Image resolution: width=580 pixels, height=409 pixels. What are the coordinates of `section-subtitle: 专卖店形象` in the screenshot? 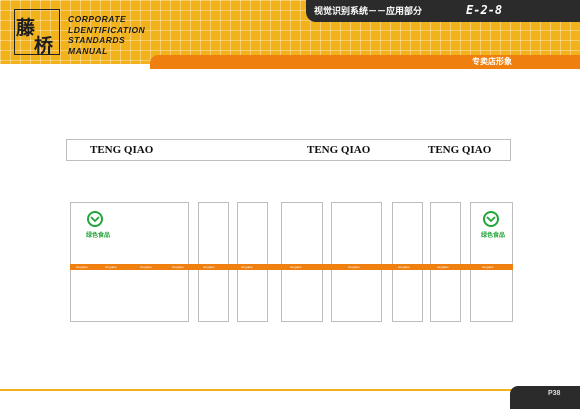 It's located at (492, 61).